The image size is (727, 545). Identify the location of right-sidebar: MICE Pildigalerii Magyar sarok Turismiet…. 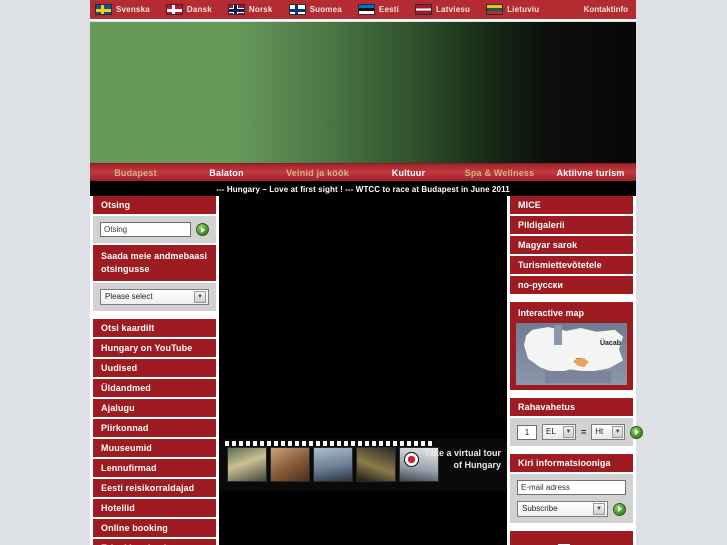
(576, 370).